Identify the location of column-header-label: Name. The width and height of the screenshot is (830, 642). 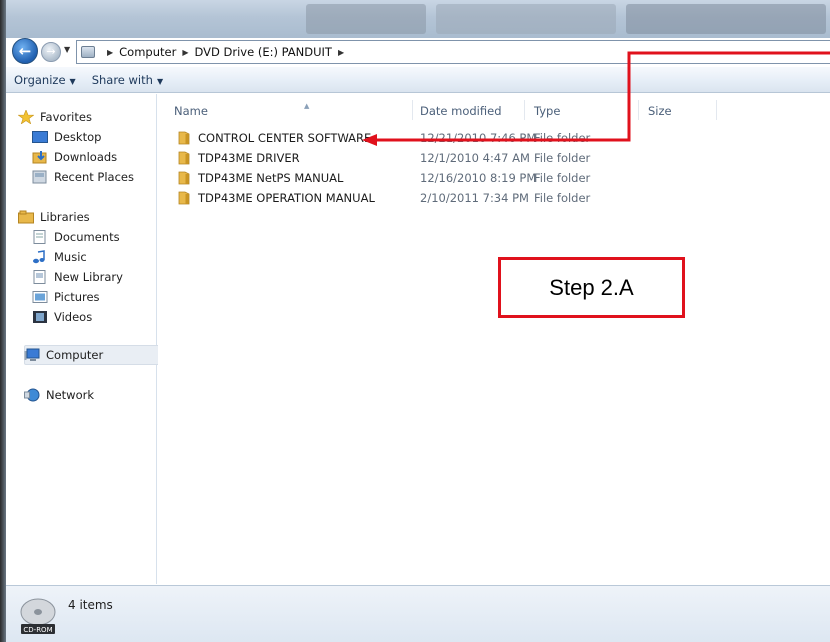
(191, 111).